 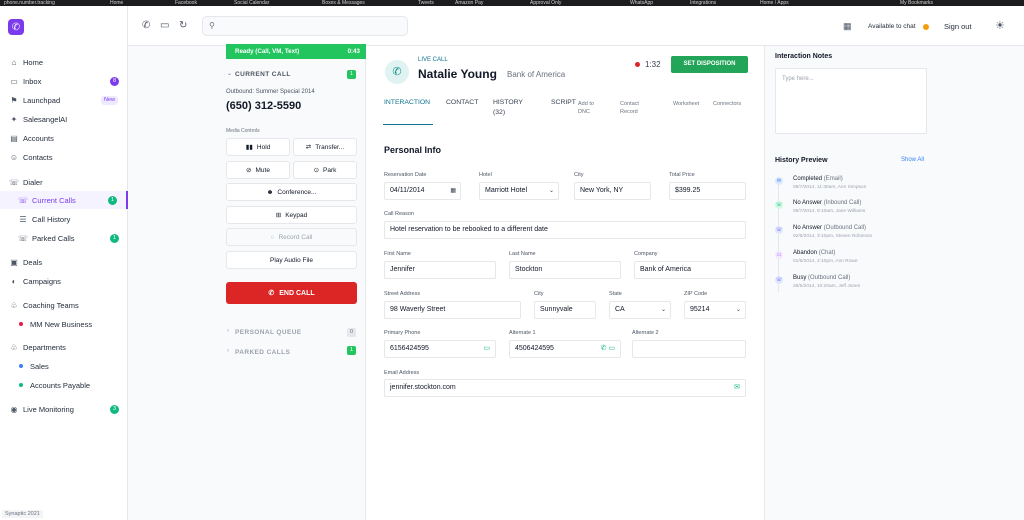 What do you see at coordinates (499, 112) in the screenshot?
I see `history-count: (32)` at bounding box center [499, 112].